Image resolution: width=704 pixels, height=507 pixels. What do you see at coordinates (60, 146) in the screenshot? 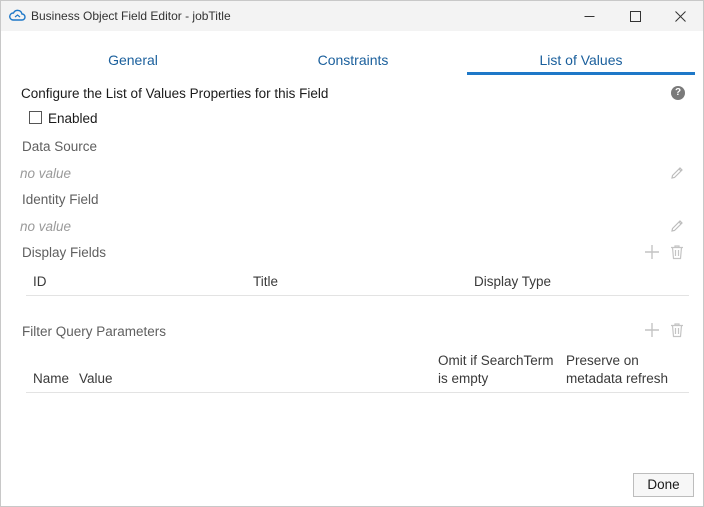
I see `data-source-label: Data Source` at bounding box center [60, 146].